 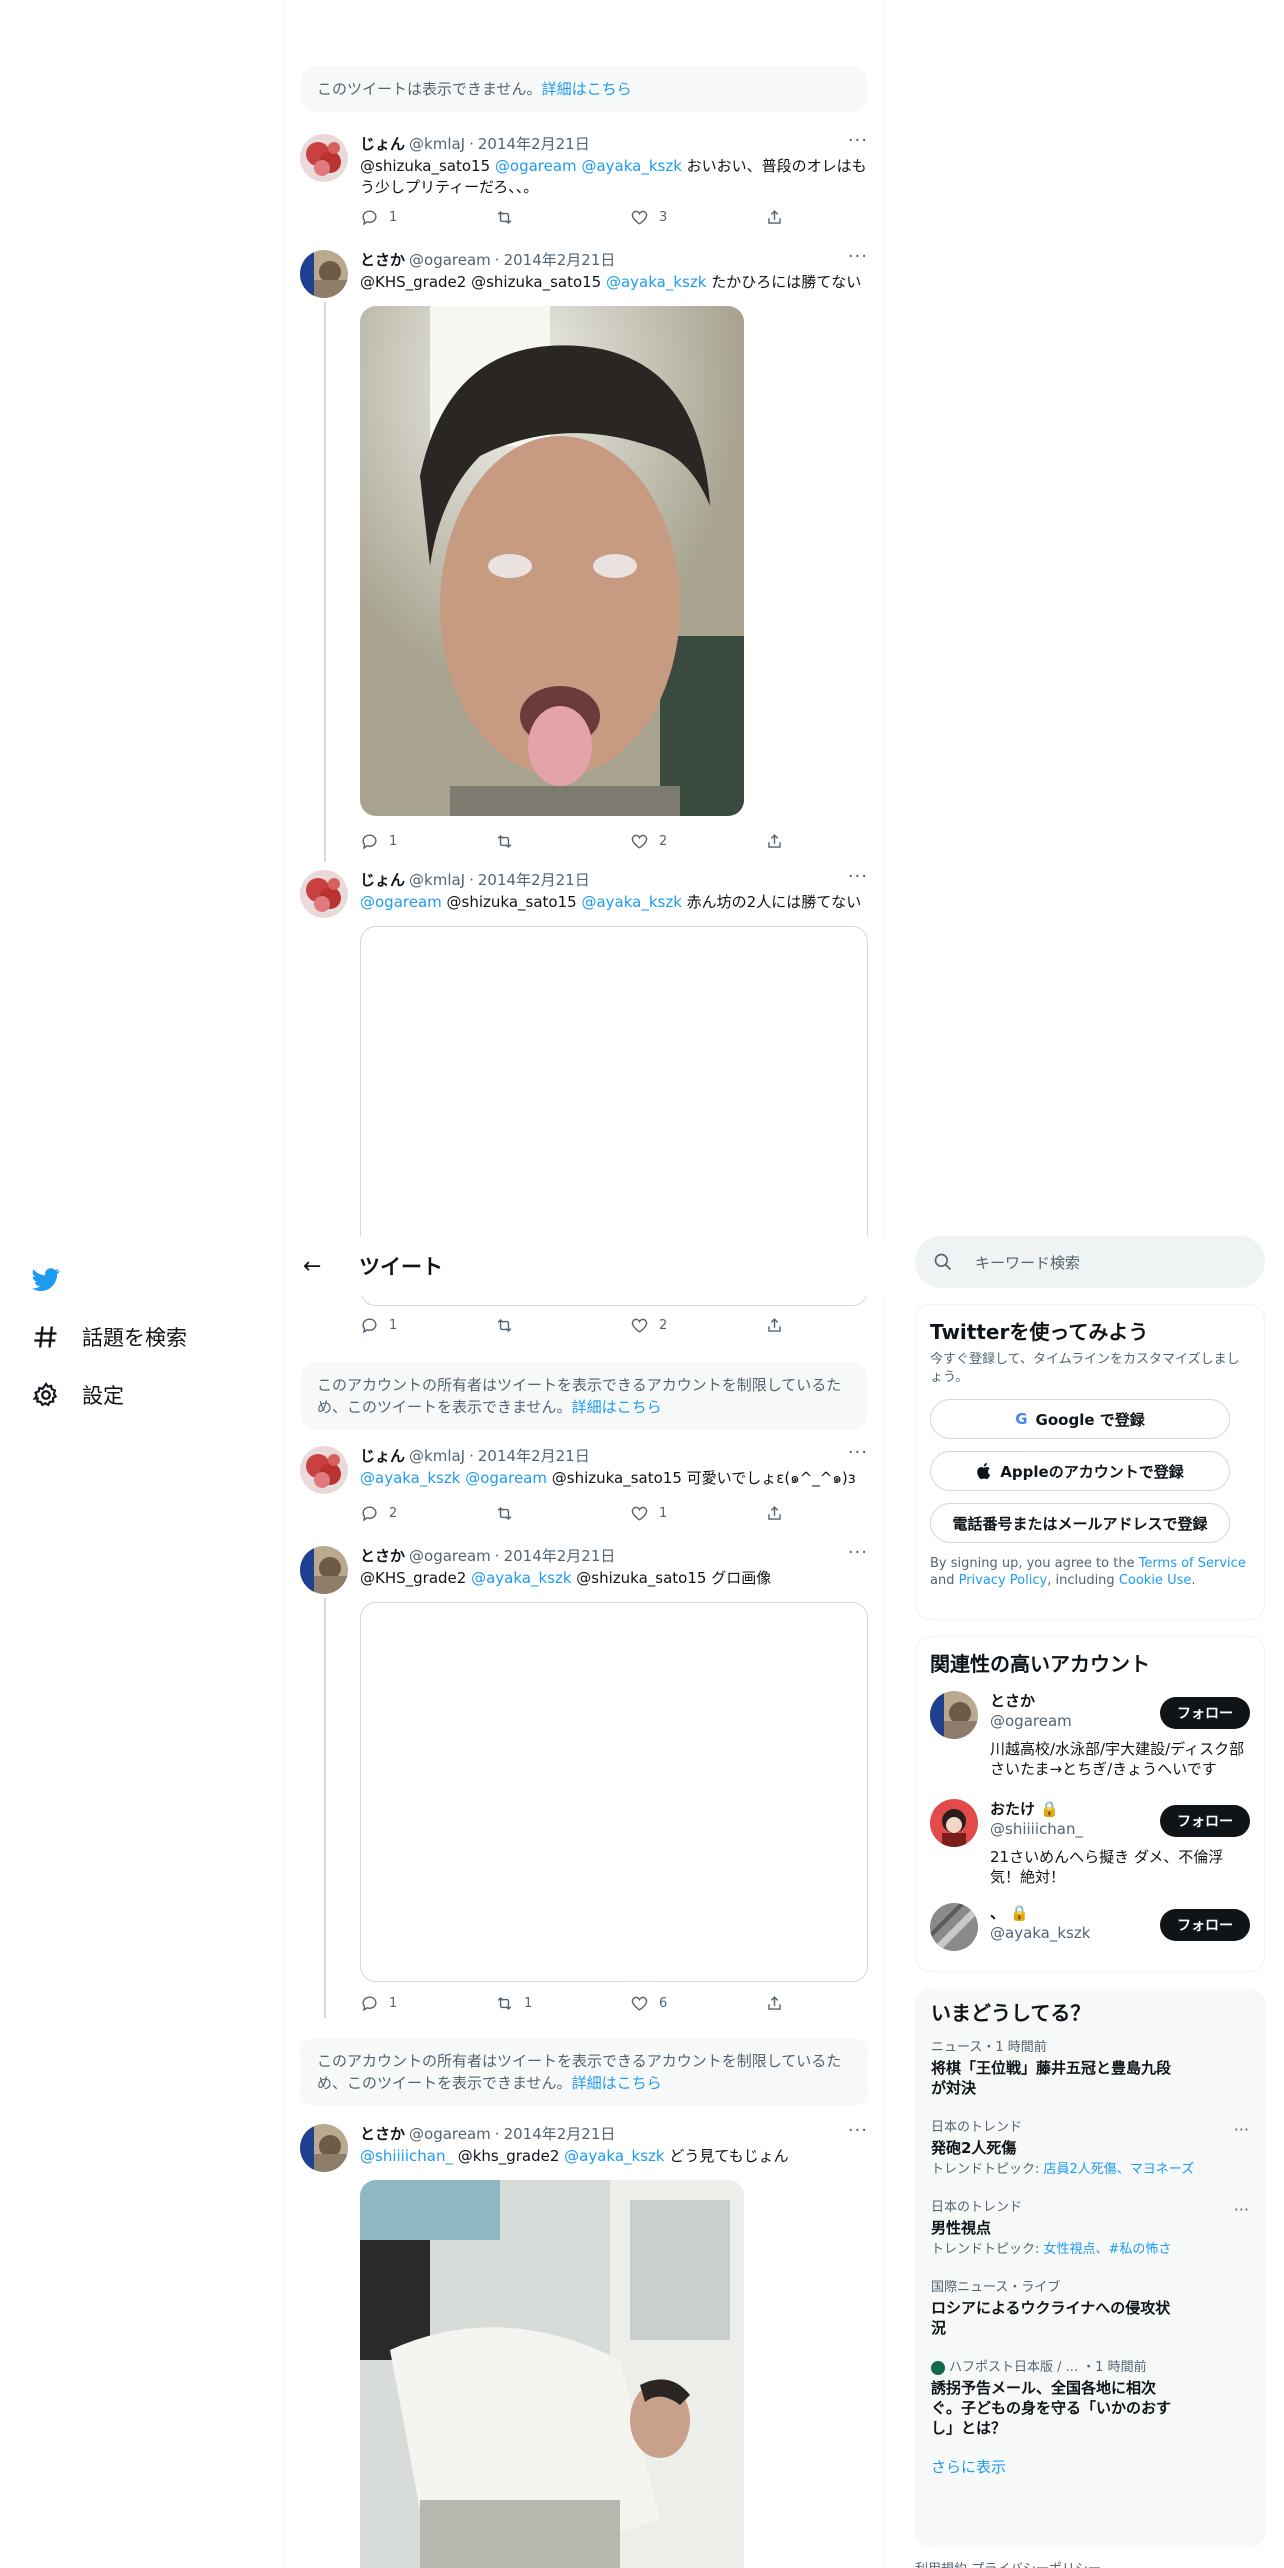 I want to click on account-name: とさか, so click(x=1012, y=1701).